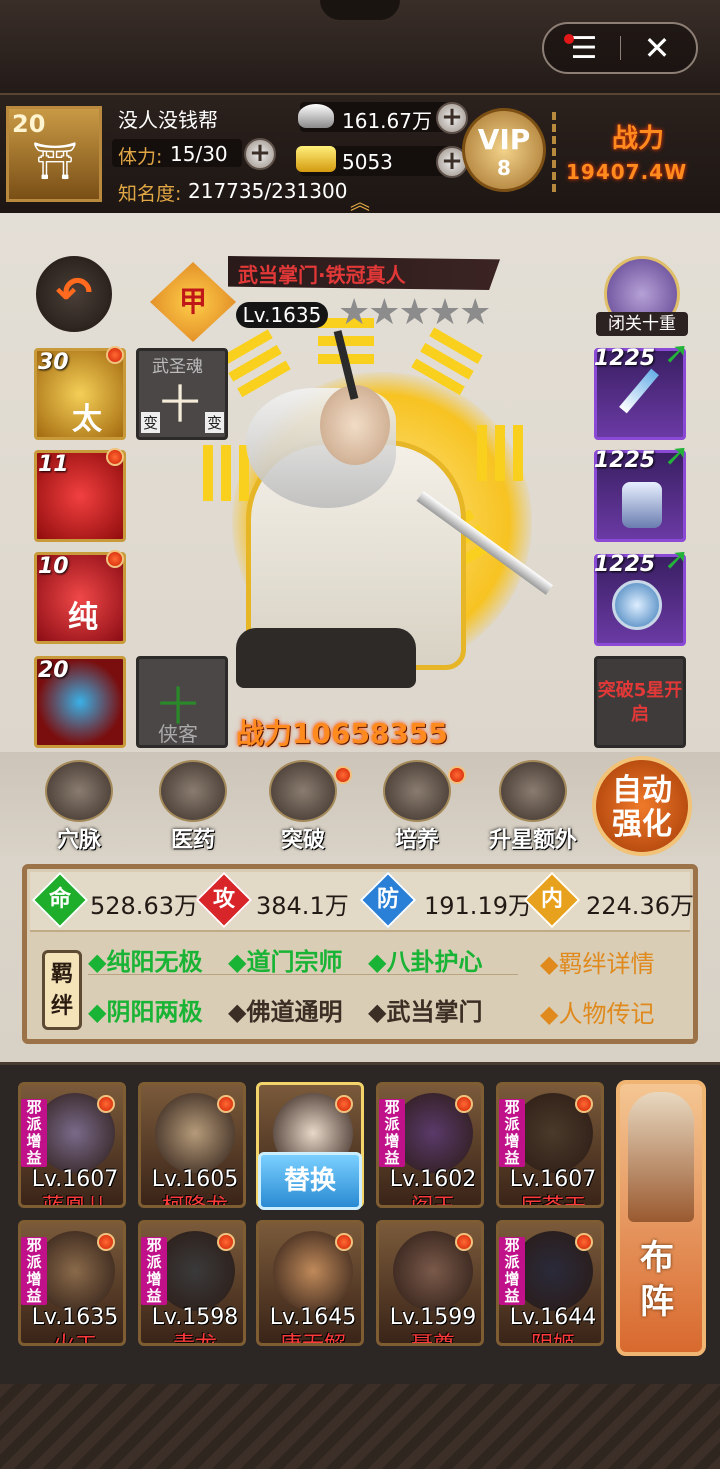  I want to click on total-power-value: 19407.4W, so click(627, 172).